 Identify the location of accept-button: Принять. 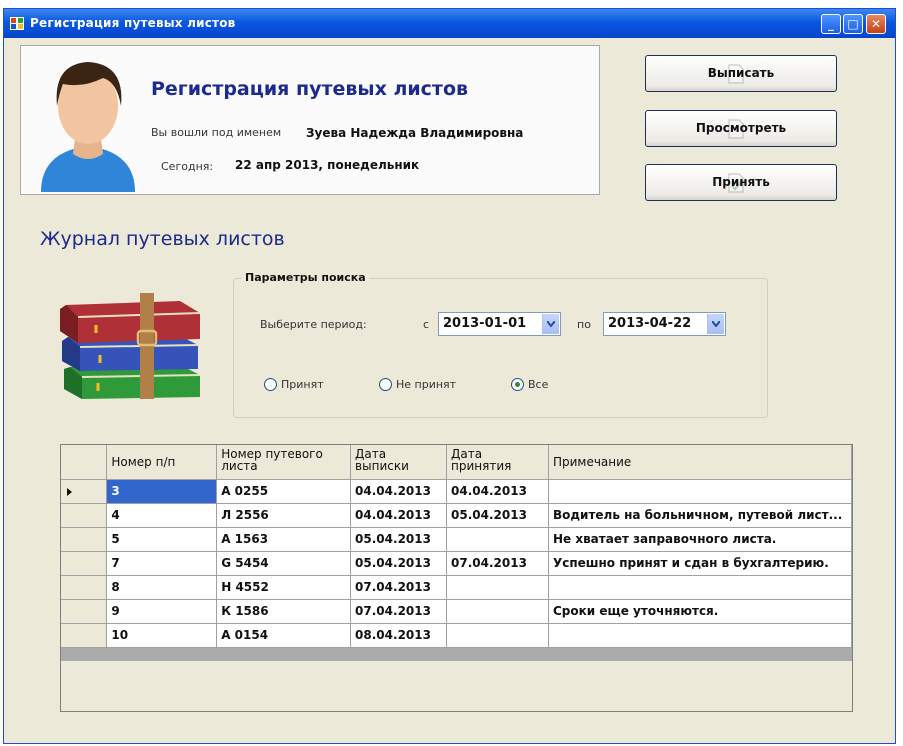
(741, 182).